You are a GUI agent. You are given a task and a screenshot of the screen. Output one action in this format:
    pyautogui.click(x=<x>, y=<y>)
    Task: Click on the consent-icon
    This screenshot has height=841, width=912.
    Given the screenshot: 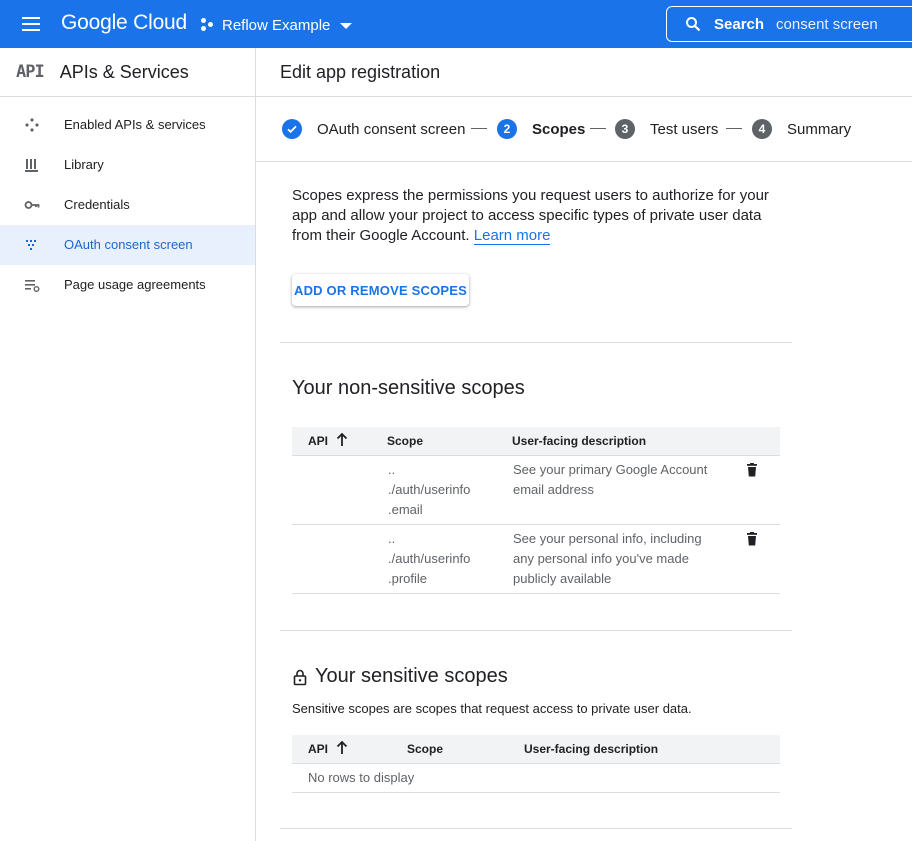 What is the action you would take?
    pyautogui.click(x=32, y=245)
    